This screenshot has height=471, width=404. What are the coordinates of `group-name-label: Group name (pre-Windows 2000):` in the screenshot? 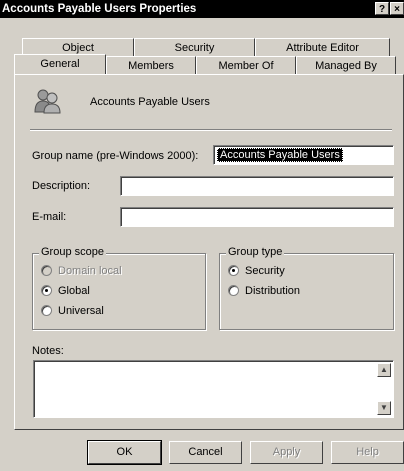 It's located at (115, 156).